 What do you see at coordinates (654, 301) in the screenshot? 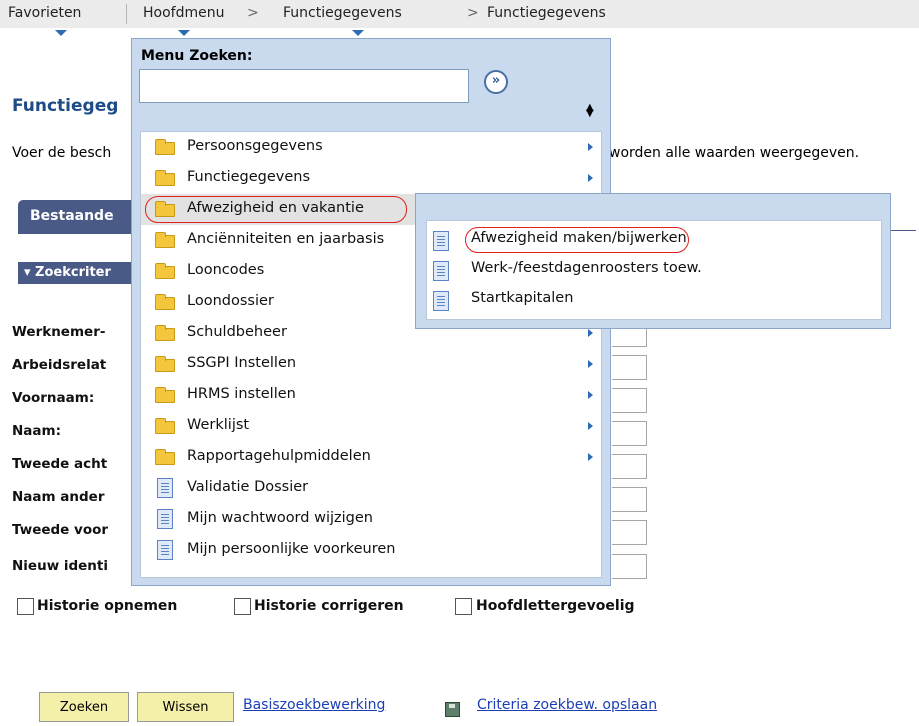
I see `submenu-item-startkapitalen: Startkapitalen` at bounding box center [654, 301].